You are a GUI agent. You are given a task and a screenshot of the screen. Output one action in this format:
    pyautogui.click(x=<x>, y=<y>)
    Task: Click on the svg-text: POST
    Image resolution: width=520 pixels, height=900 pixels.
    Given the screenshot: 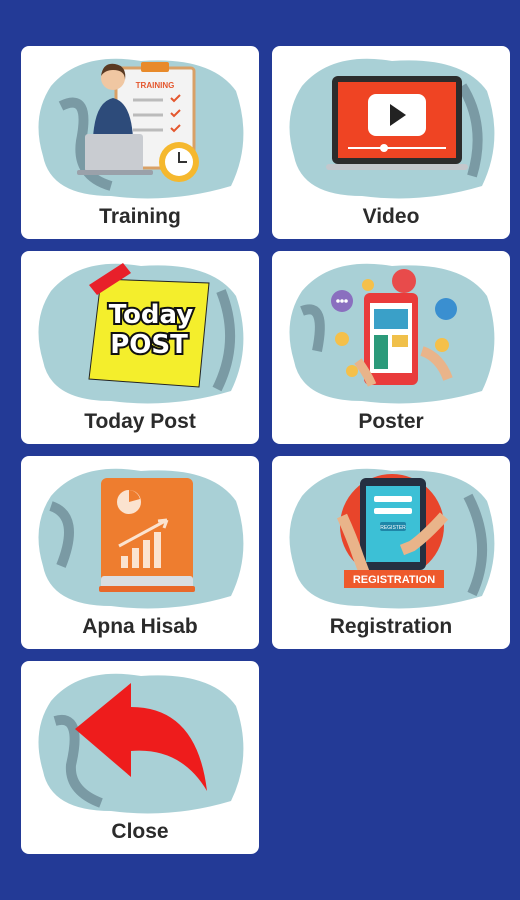 What is the action you would take?
    pyautogui.click(x=149, y=345)
    